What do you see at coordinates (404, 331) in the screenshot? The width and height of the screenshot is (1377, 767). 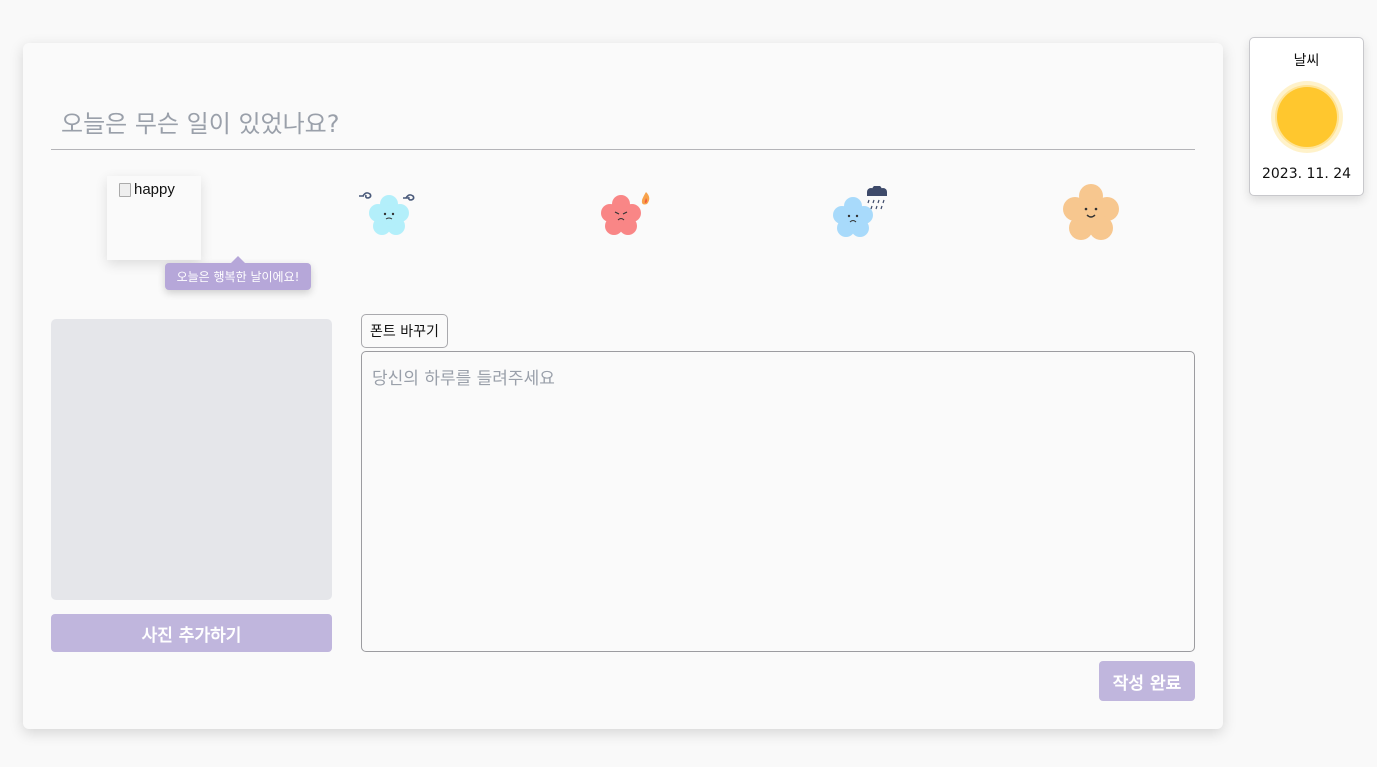 I see `change-font-button: 폰트 바꾸기` at bounding box center [404, 331].